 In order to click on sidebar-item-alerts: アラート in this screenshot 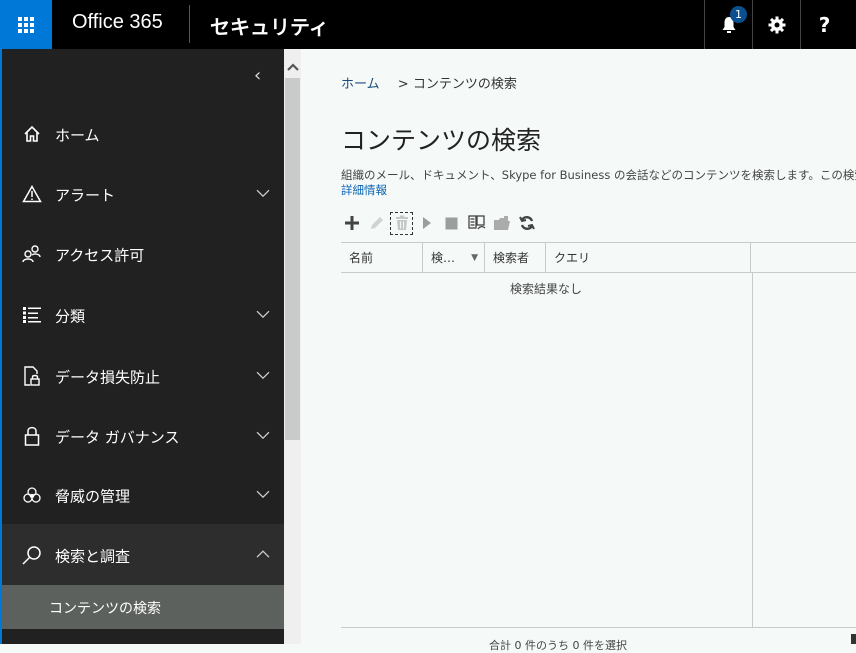, I will do `click(143, 194)`.